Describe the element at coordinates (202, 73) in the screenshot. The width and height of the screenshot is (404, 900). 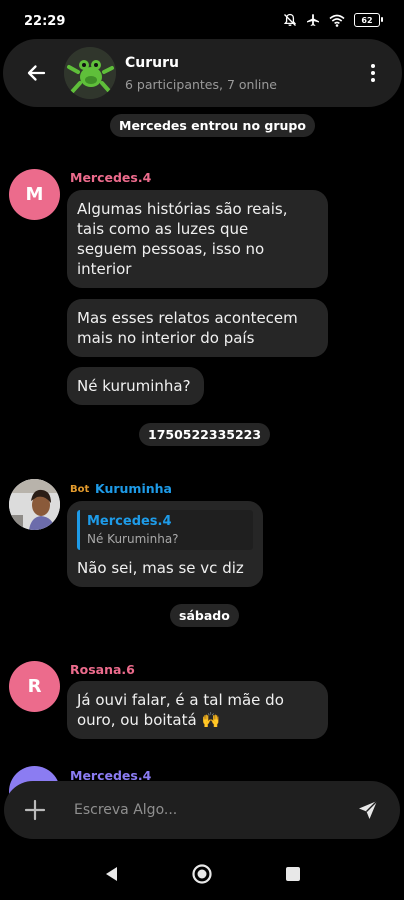
I see `chat-header: Cururu 6 participantes, 7 online` at that location.